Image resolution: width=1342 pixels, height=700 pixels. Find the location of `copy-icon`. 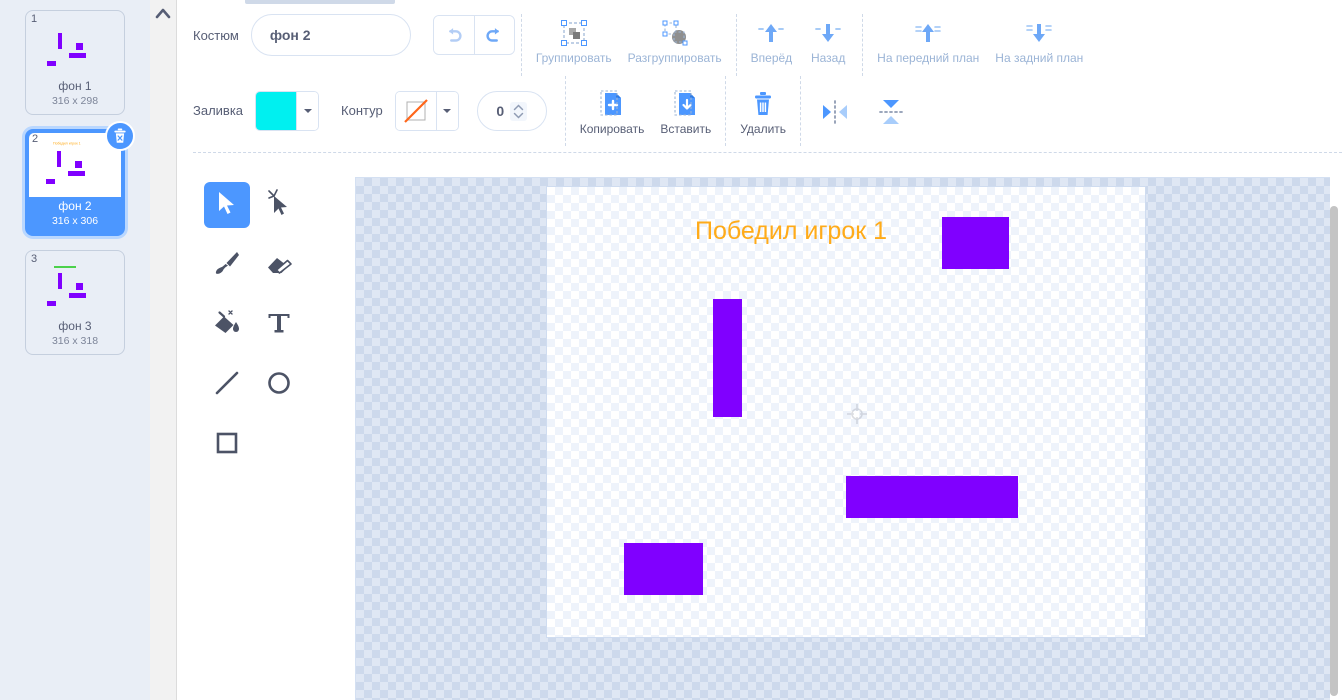

copy-icon is located at coordinates (612, 104).